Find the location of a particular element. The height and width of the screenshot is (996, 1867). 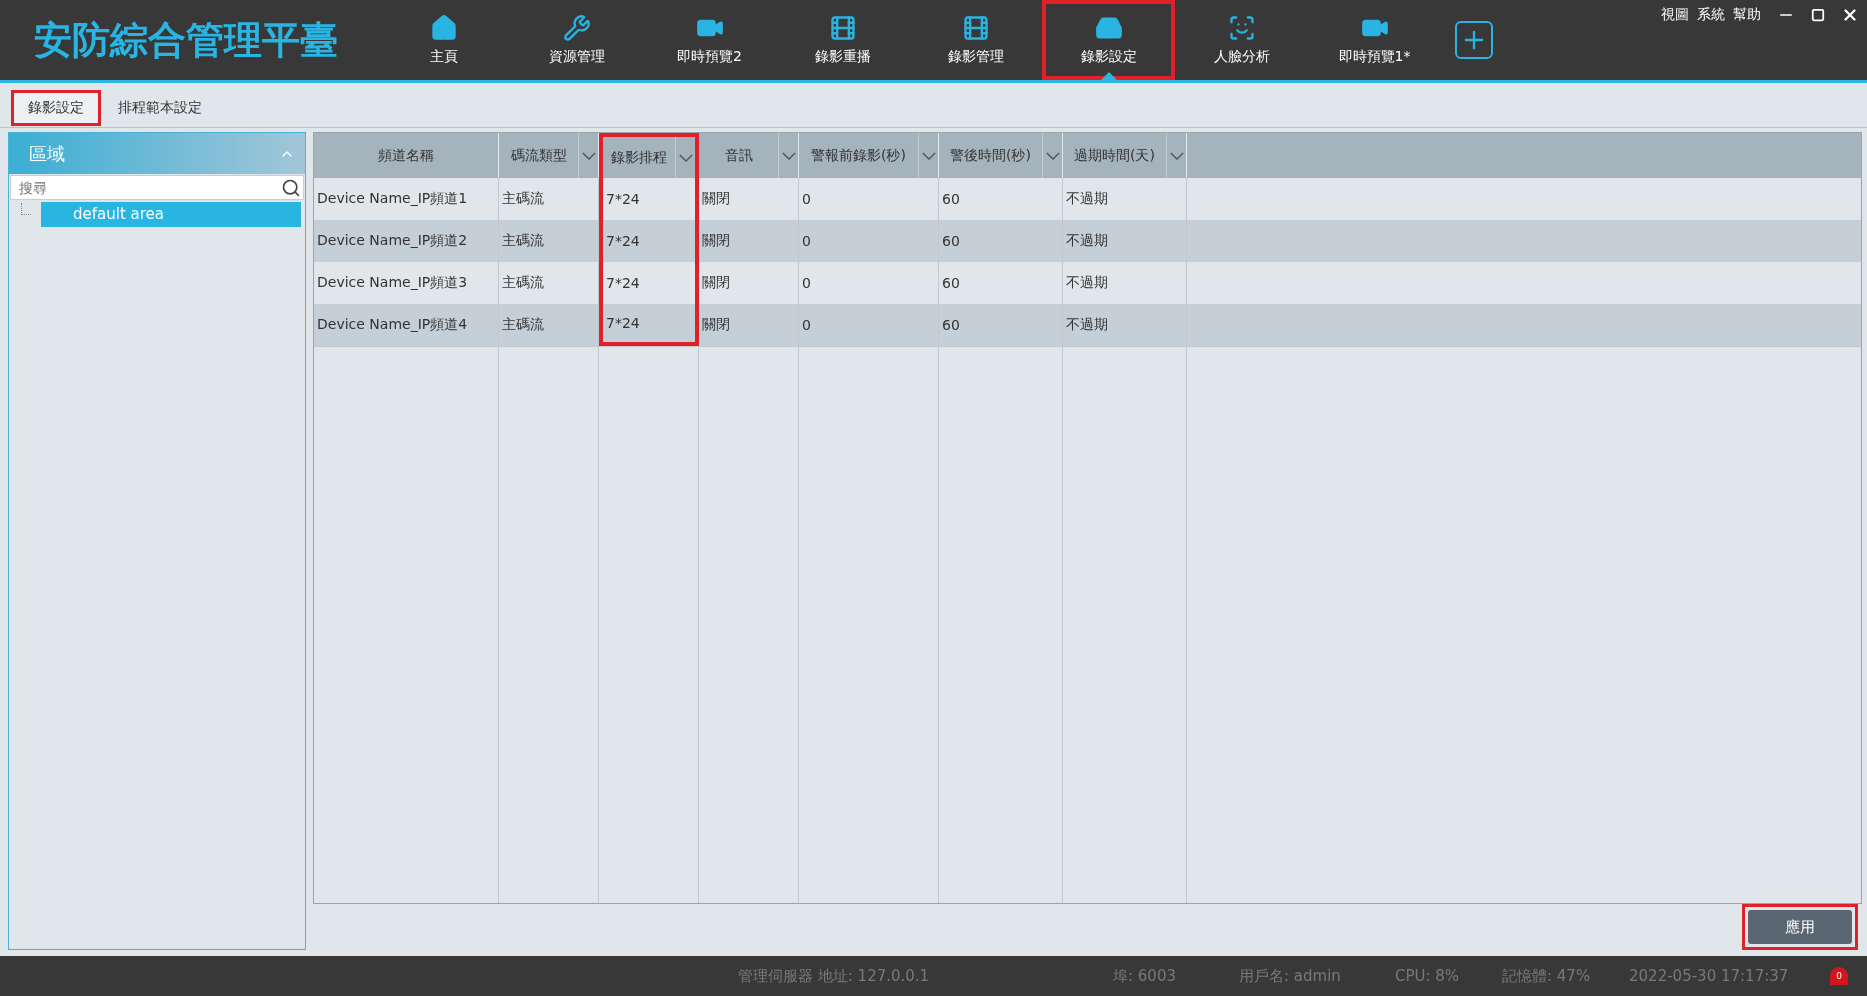

nav-tab: 錄影設定 is located at coordinates (1108, 40).